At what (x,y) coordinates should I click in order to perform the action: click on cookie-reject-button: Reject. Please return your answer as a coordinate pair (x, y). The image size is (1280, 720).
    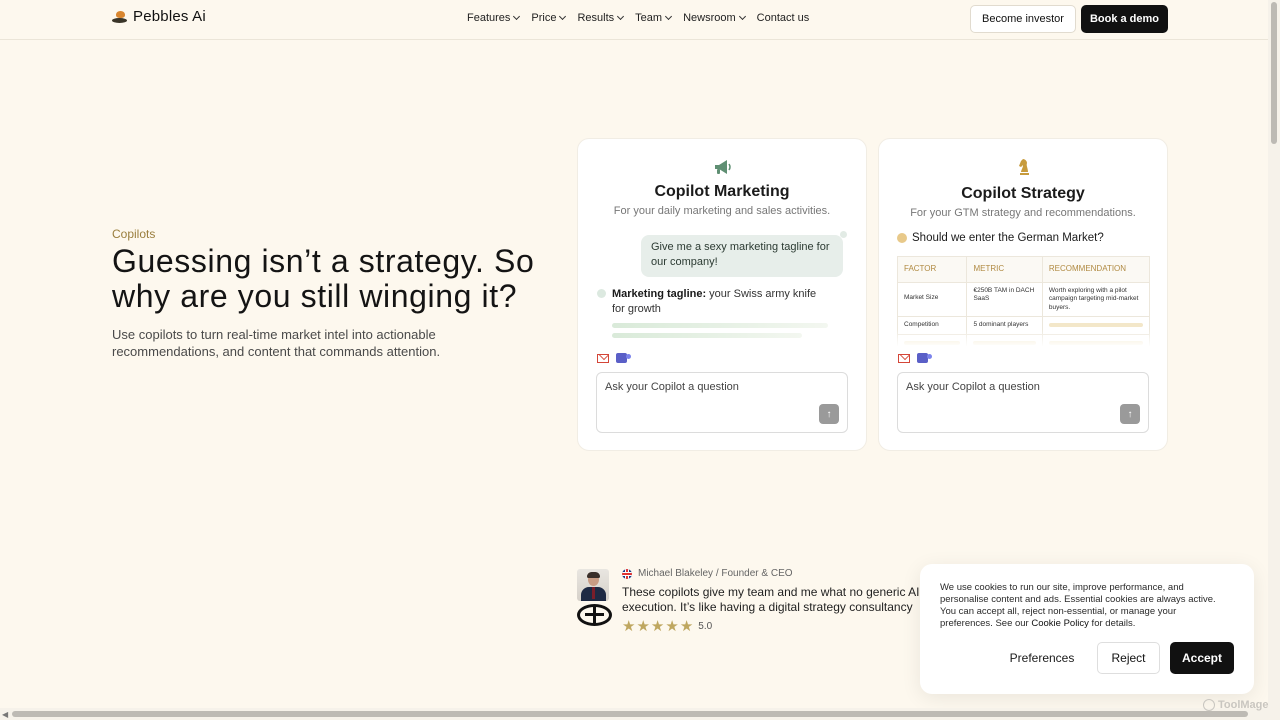
    Looking at the image, I should click on (1128, 658).